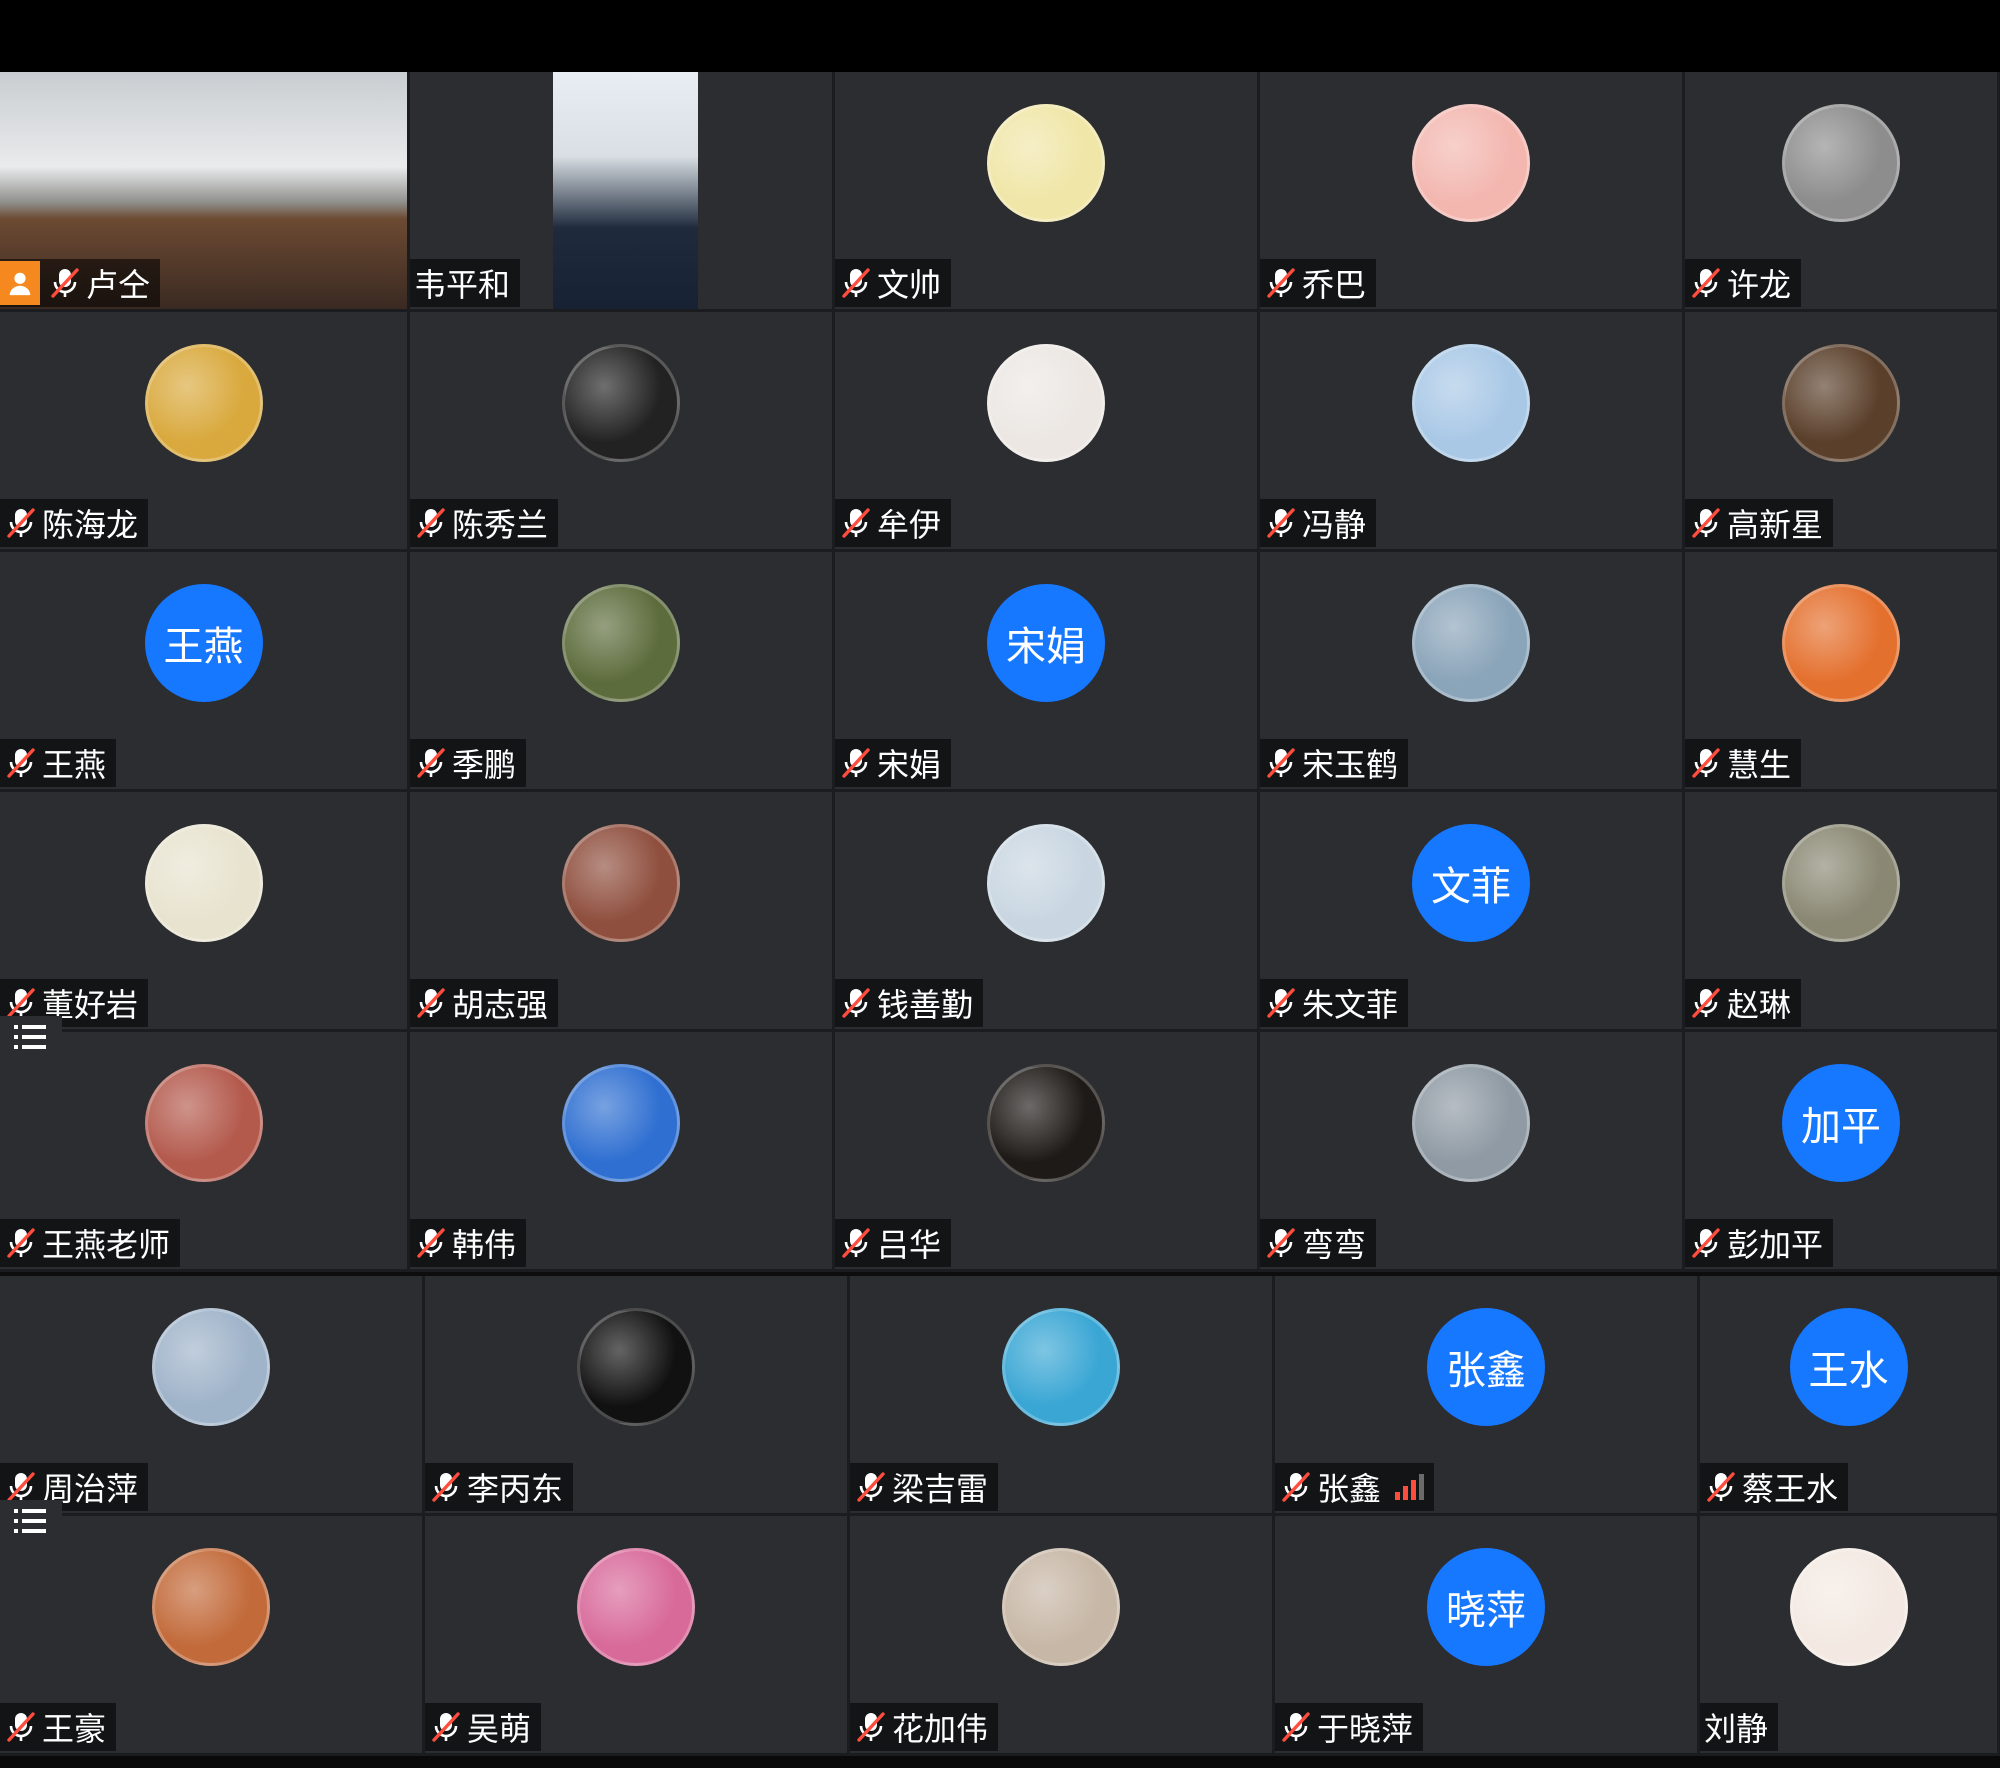  Describe the element at coordinates (622, 192) in the screenshot. I see `participant-tile: 韦平和` at that location.